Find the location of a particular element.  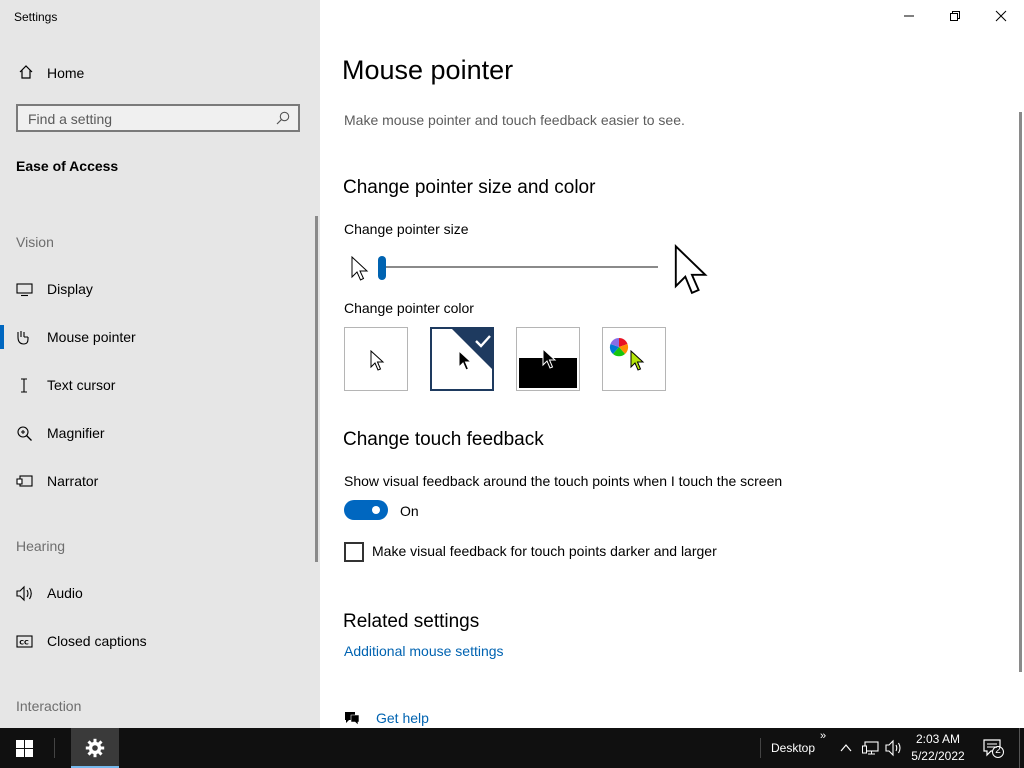

svg-text: CC is located at coordinates (24, 643).